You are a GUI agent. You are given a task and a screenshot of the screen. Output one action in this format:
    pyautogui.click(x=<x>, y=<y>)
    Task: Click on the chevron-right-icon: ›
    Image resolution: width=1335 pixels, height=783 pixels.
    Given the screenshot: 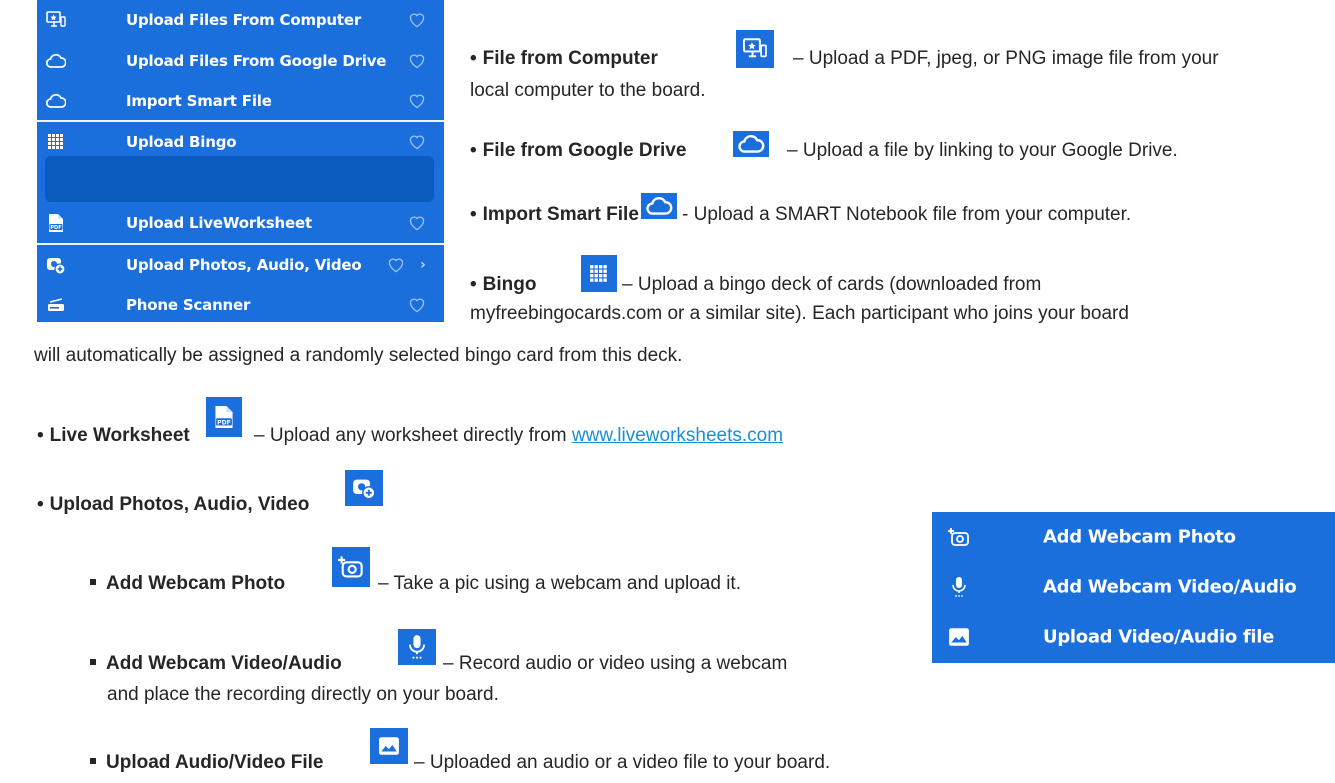 What is the action you would take?
    pyautogui.click(x=423, y=265)
    